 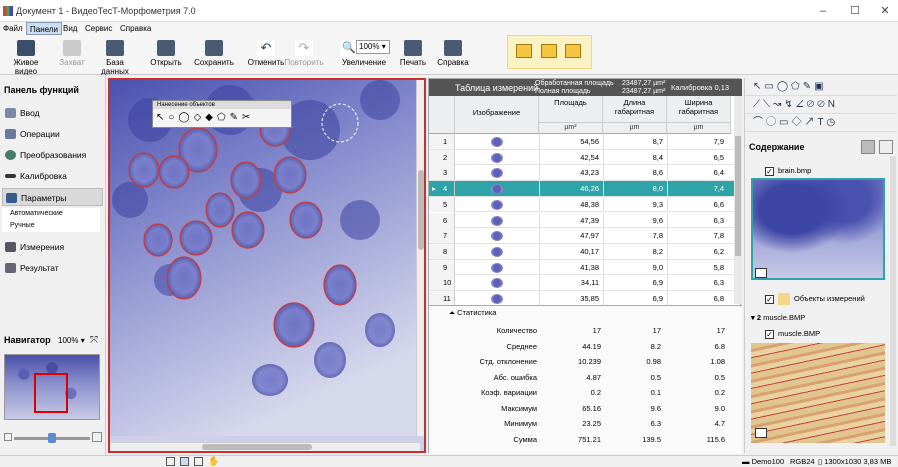 I want to click on cell-width: 7,8, so click(x=718, y=236).